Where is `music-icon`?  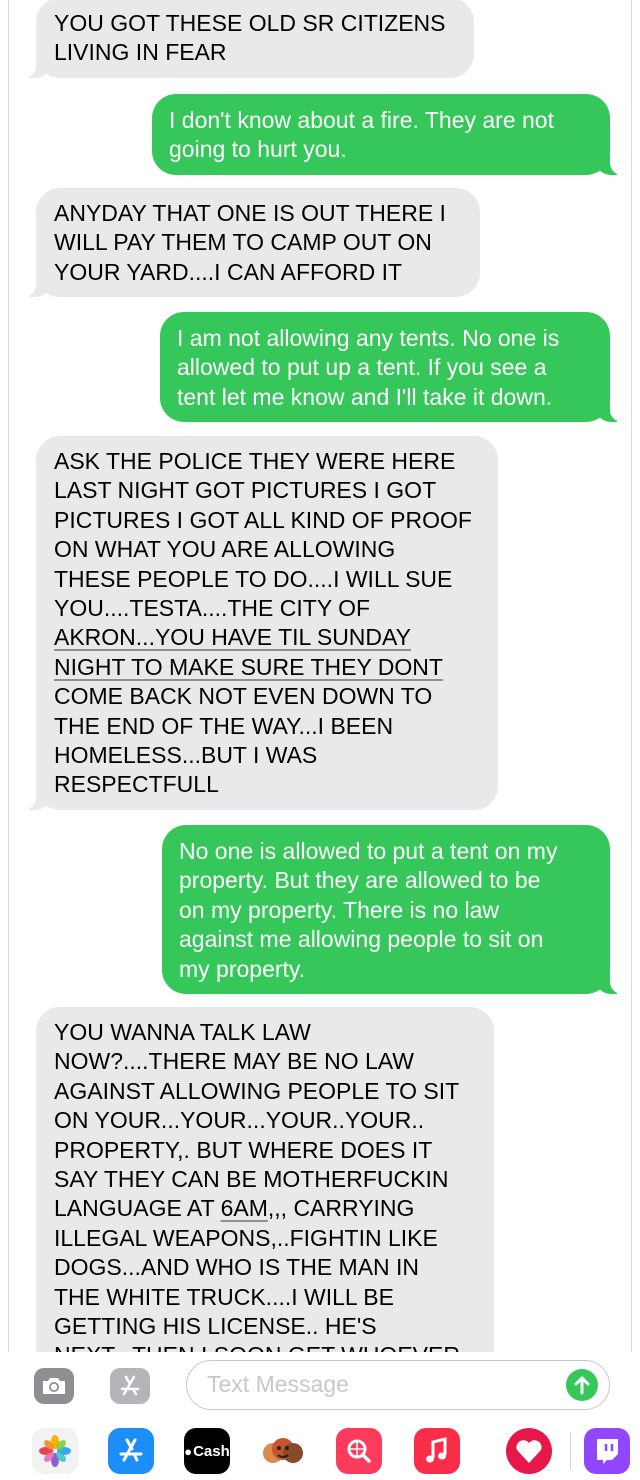
music-icon is located at coordinates (436, 1450).